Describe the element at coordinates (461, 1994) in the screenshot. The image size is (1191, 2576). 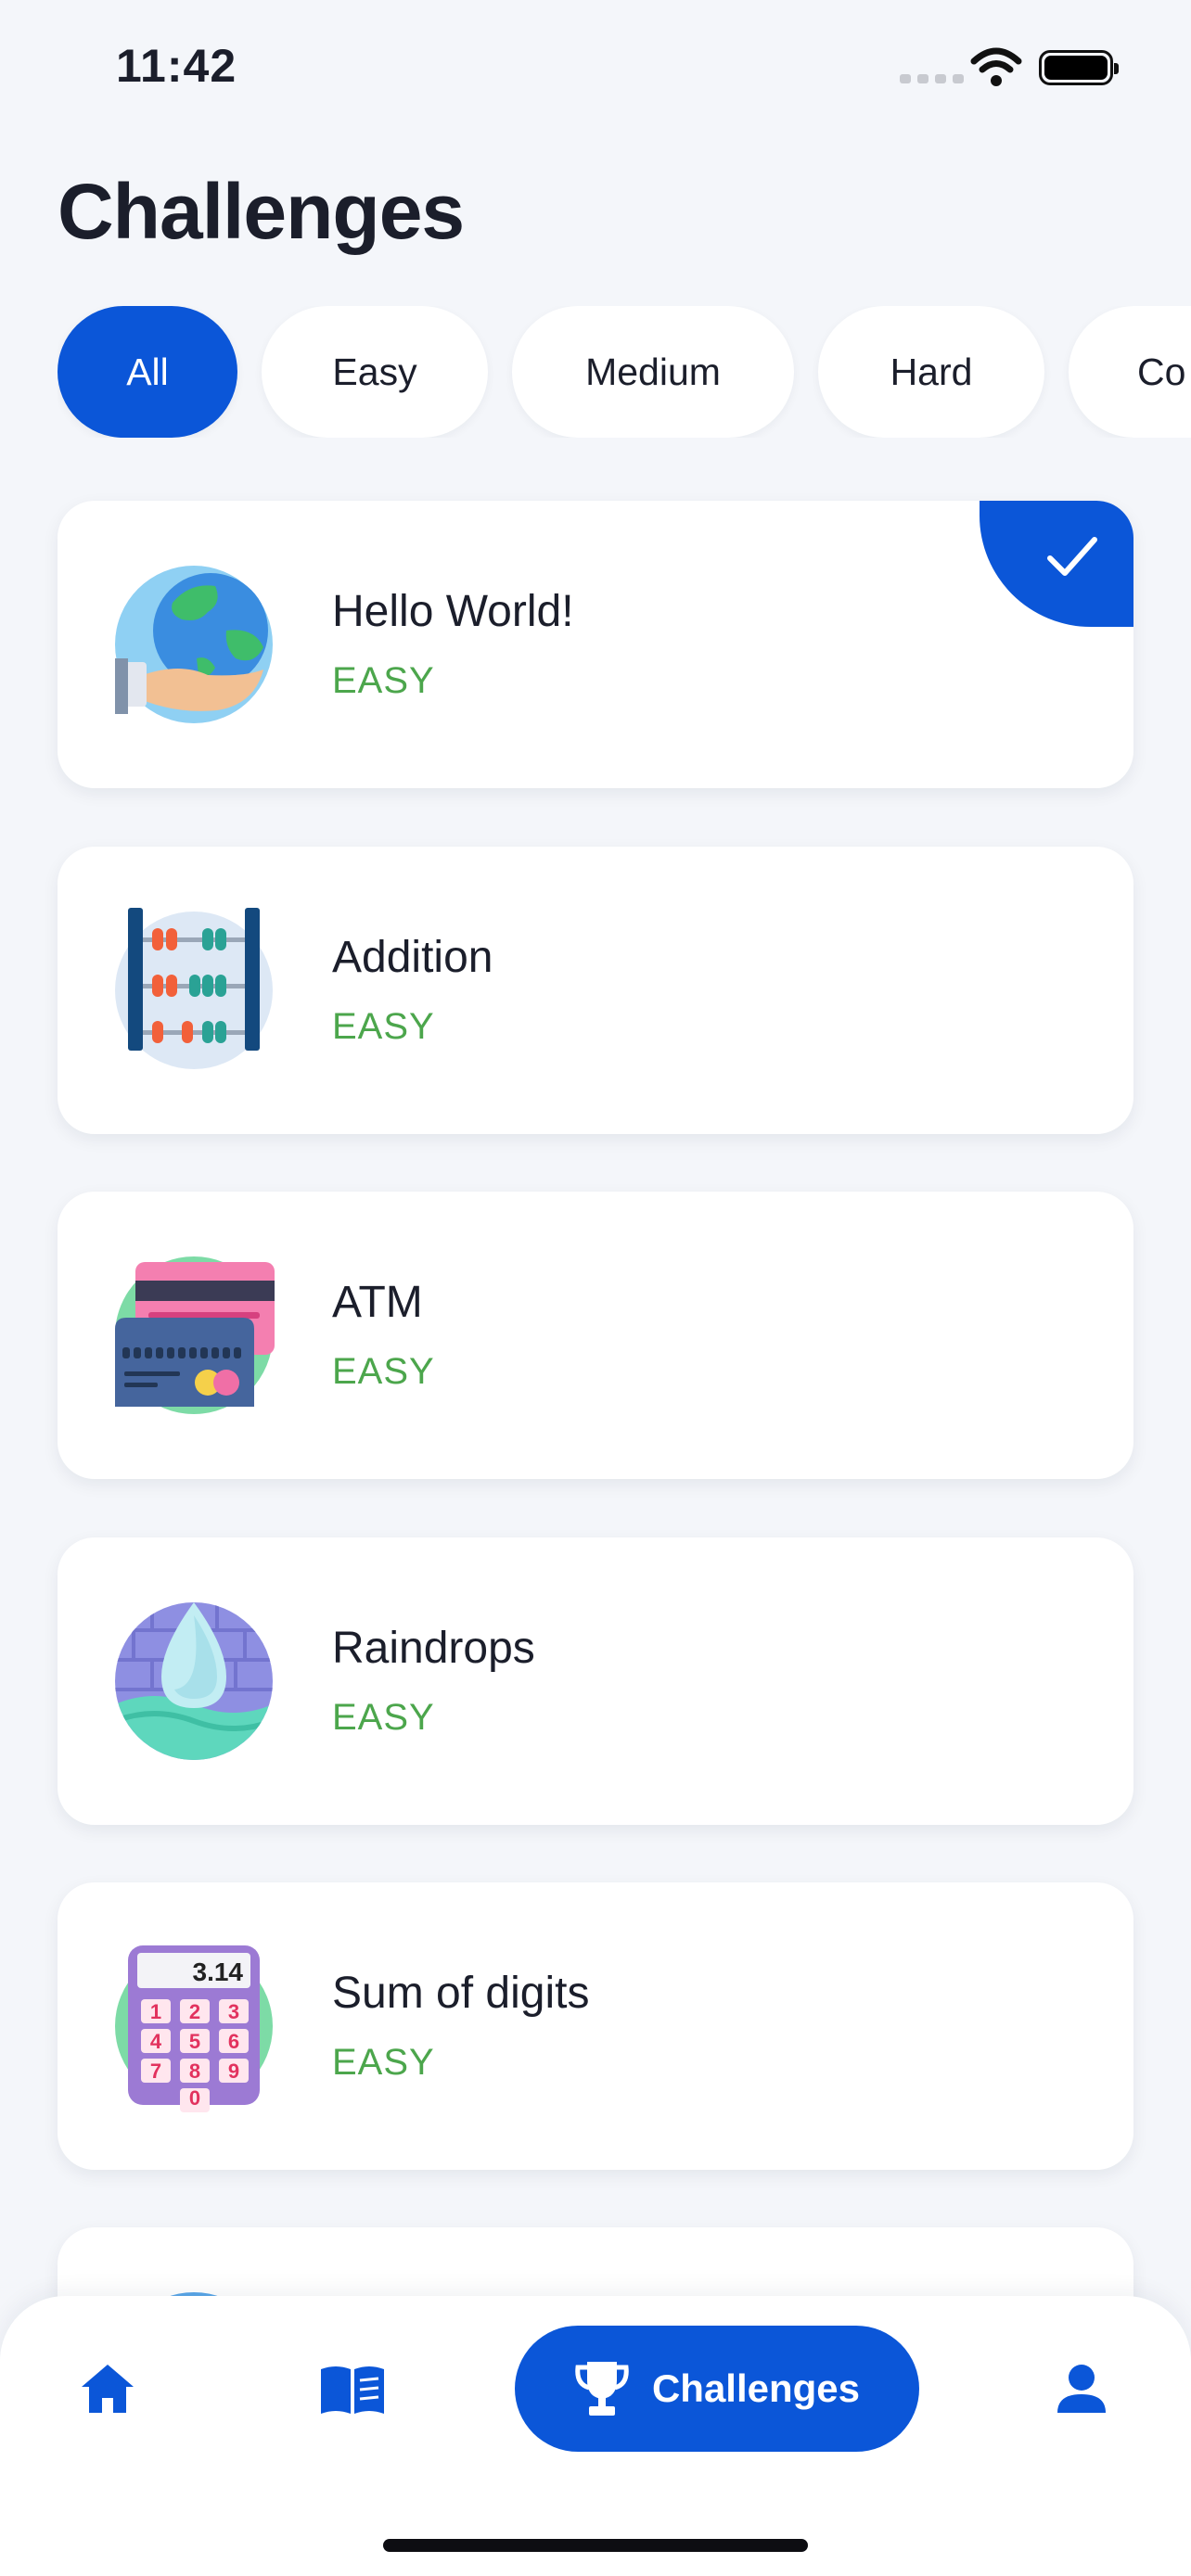
I see `challenge-title: Sum of digits` at that location.